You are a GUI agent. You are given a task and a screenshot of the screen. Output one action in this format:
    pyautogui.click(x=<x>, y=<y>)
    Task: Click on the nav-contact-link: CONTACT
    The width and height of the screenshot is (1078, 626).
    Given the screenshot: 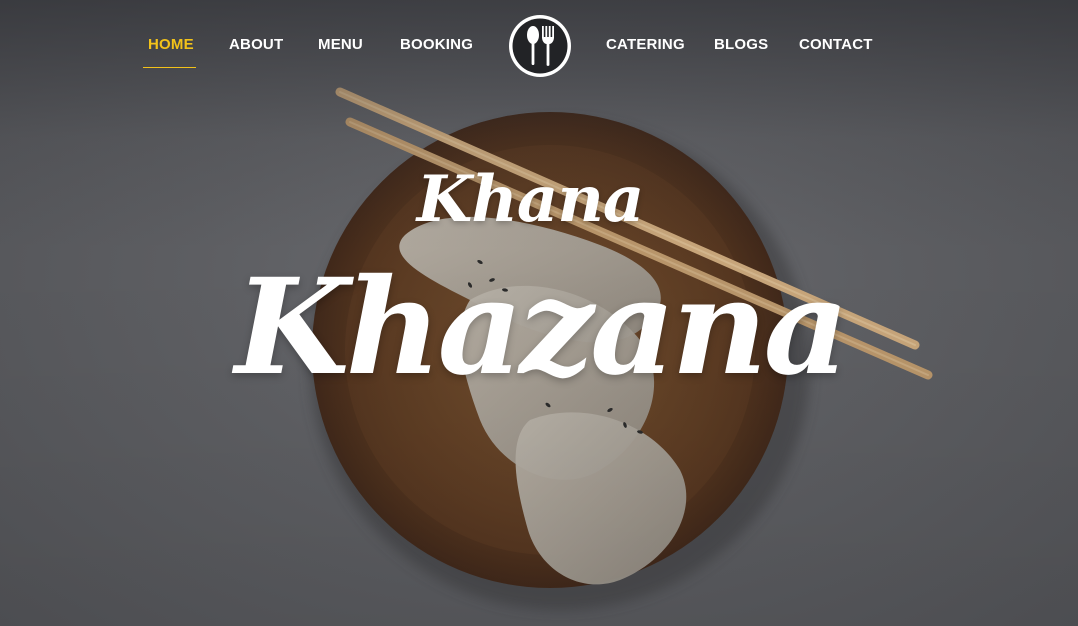 What is the action you would take?
    pyautogui.click(x=836, y=44)
    